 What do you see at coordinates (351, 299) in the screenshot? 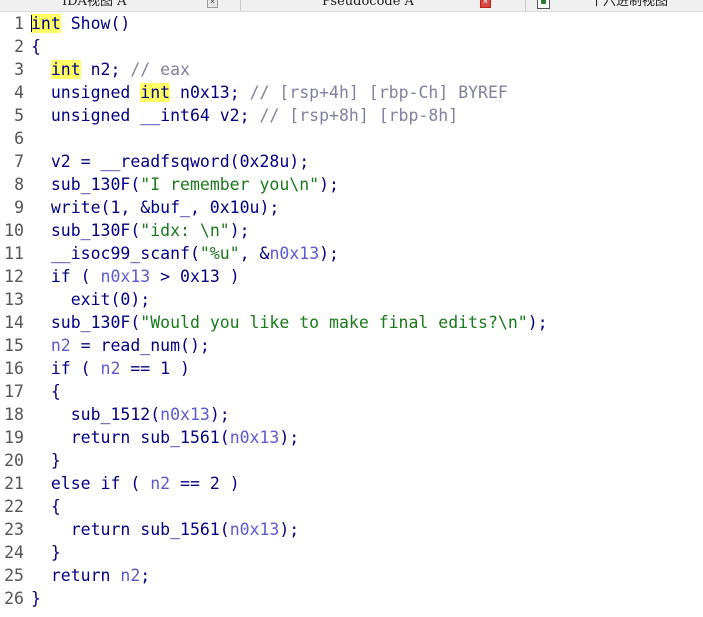
I see `code-line: 13 exit(0);` at bounding box center [351, 299].